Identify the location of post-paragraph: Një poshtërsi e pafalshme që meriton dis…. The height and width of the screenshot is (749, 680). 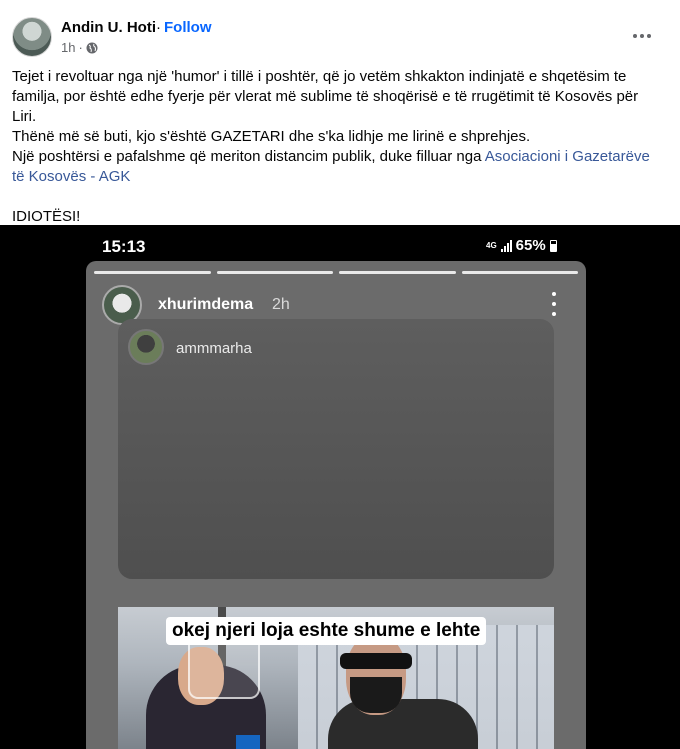
(331, 166).